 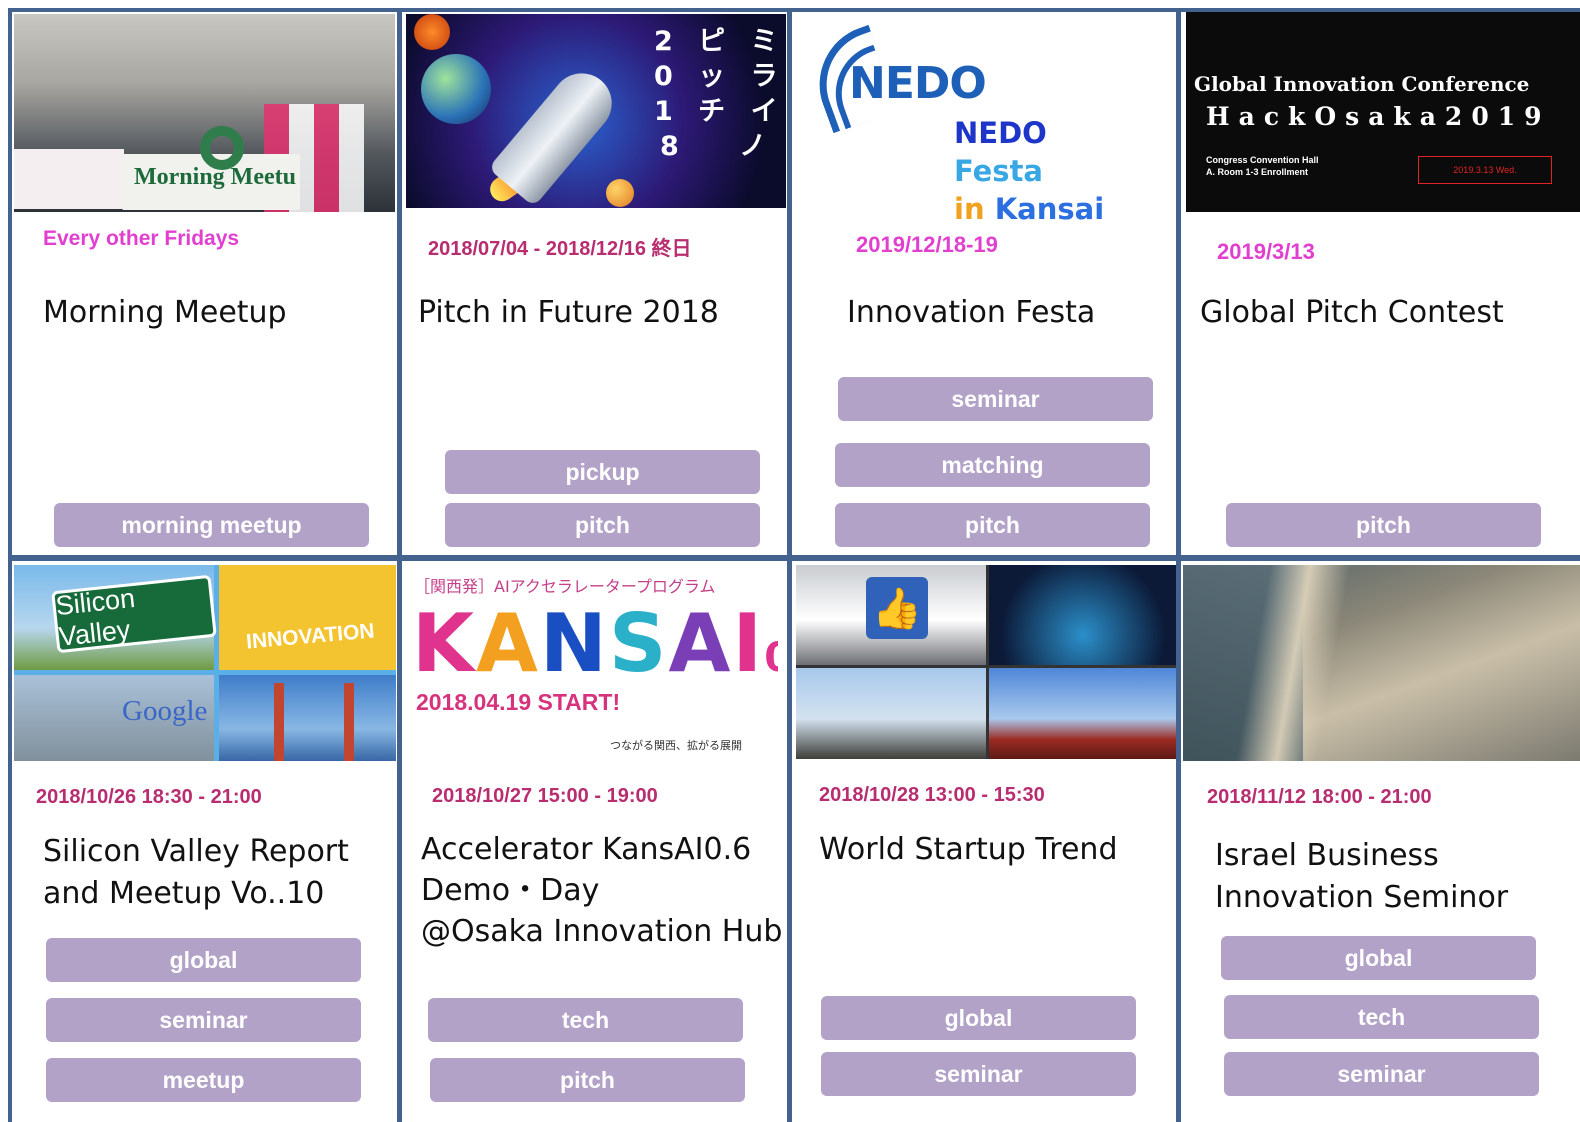 I want to click on thumbnail-word: Kansai, so click(x=1049, y=209).